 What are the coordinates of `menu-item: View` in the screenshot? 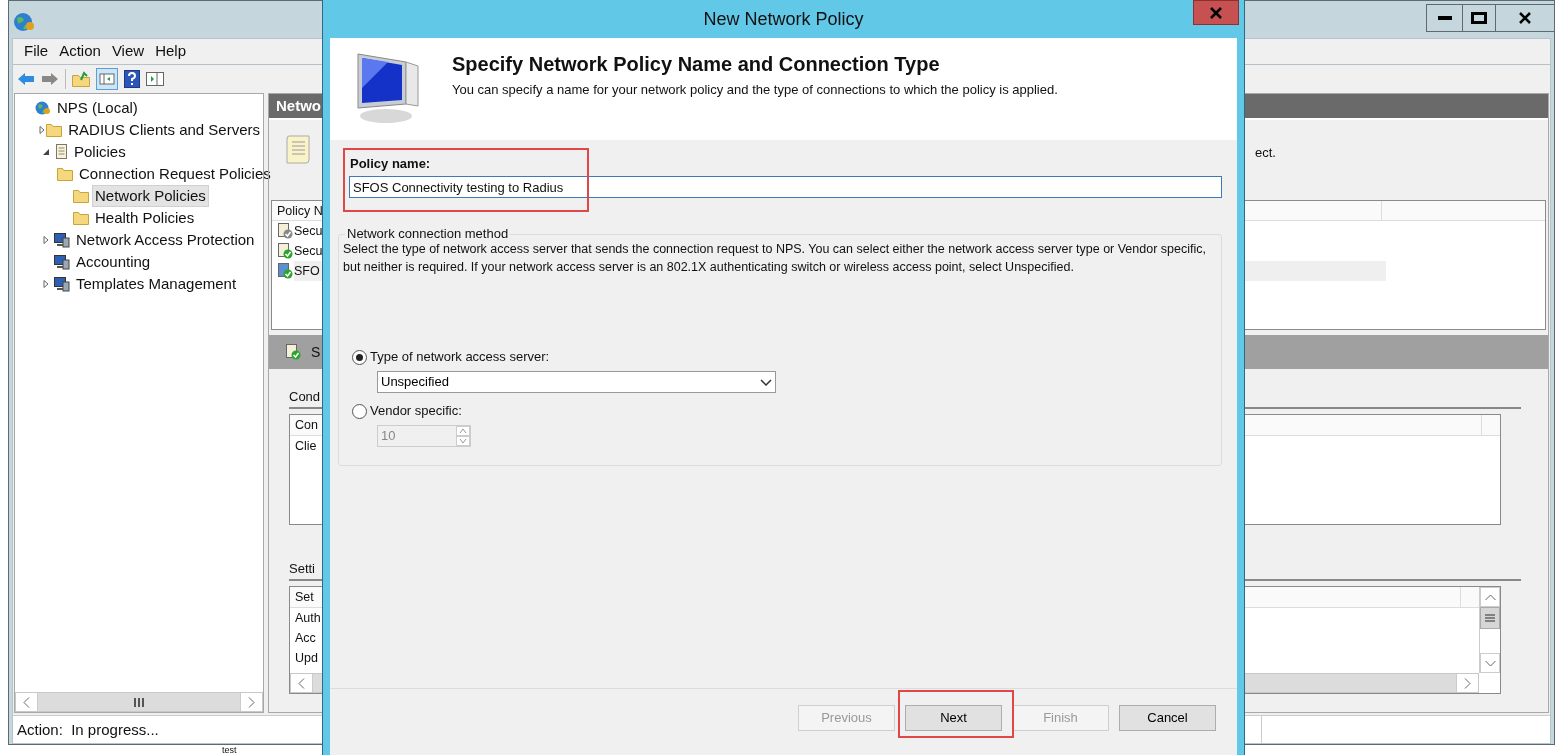 It's located at (128, 51).